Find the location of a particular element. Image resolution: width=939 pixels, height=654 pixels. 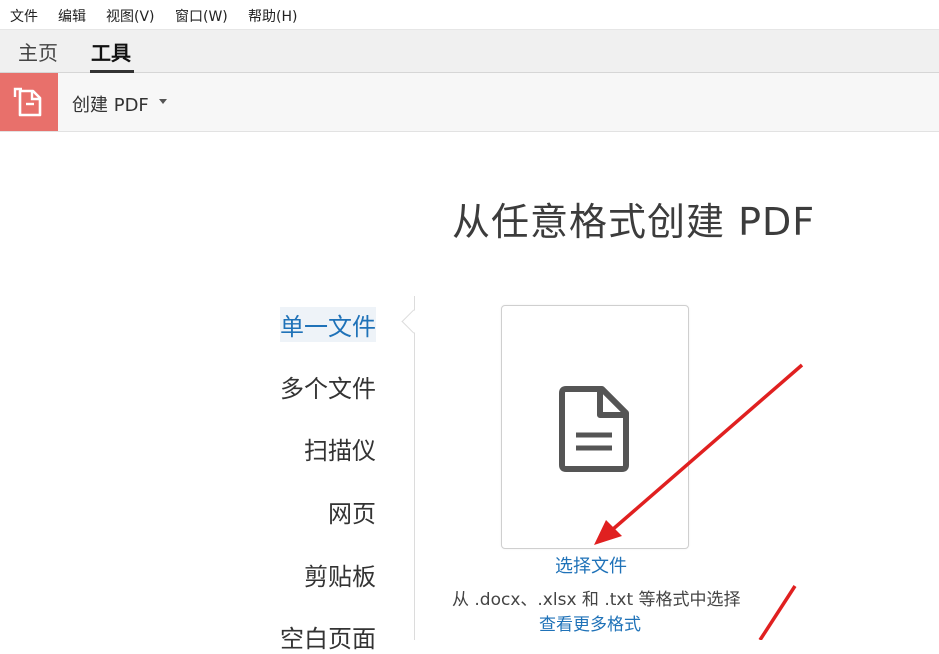

tab-bar: 主页 工具 is located at coordinates (469, 51).